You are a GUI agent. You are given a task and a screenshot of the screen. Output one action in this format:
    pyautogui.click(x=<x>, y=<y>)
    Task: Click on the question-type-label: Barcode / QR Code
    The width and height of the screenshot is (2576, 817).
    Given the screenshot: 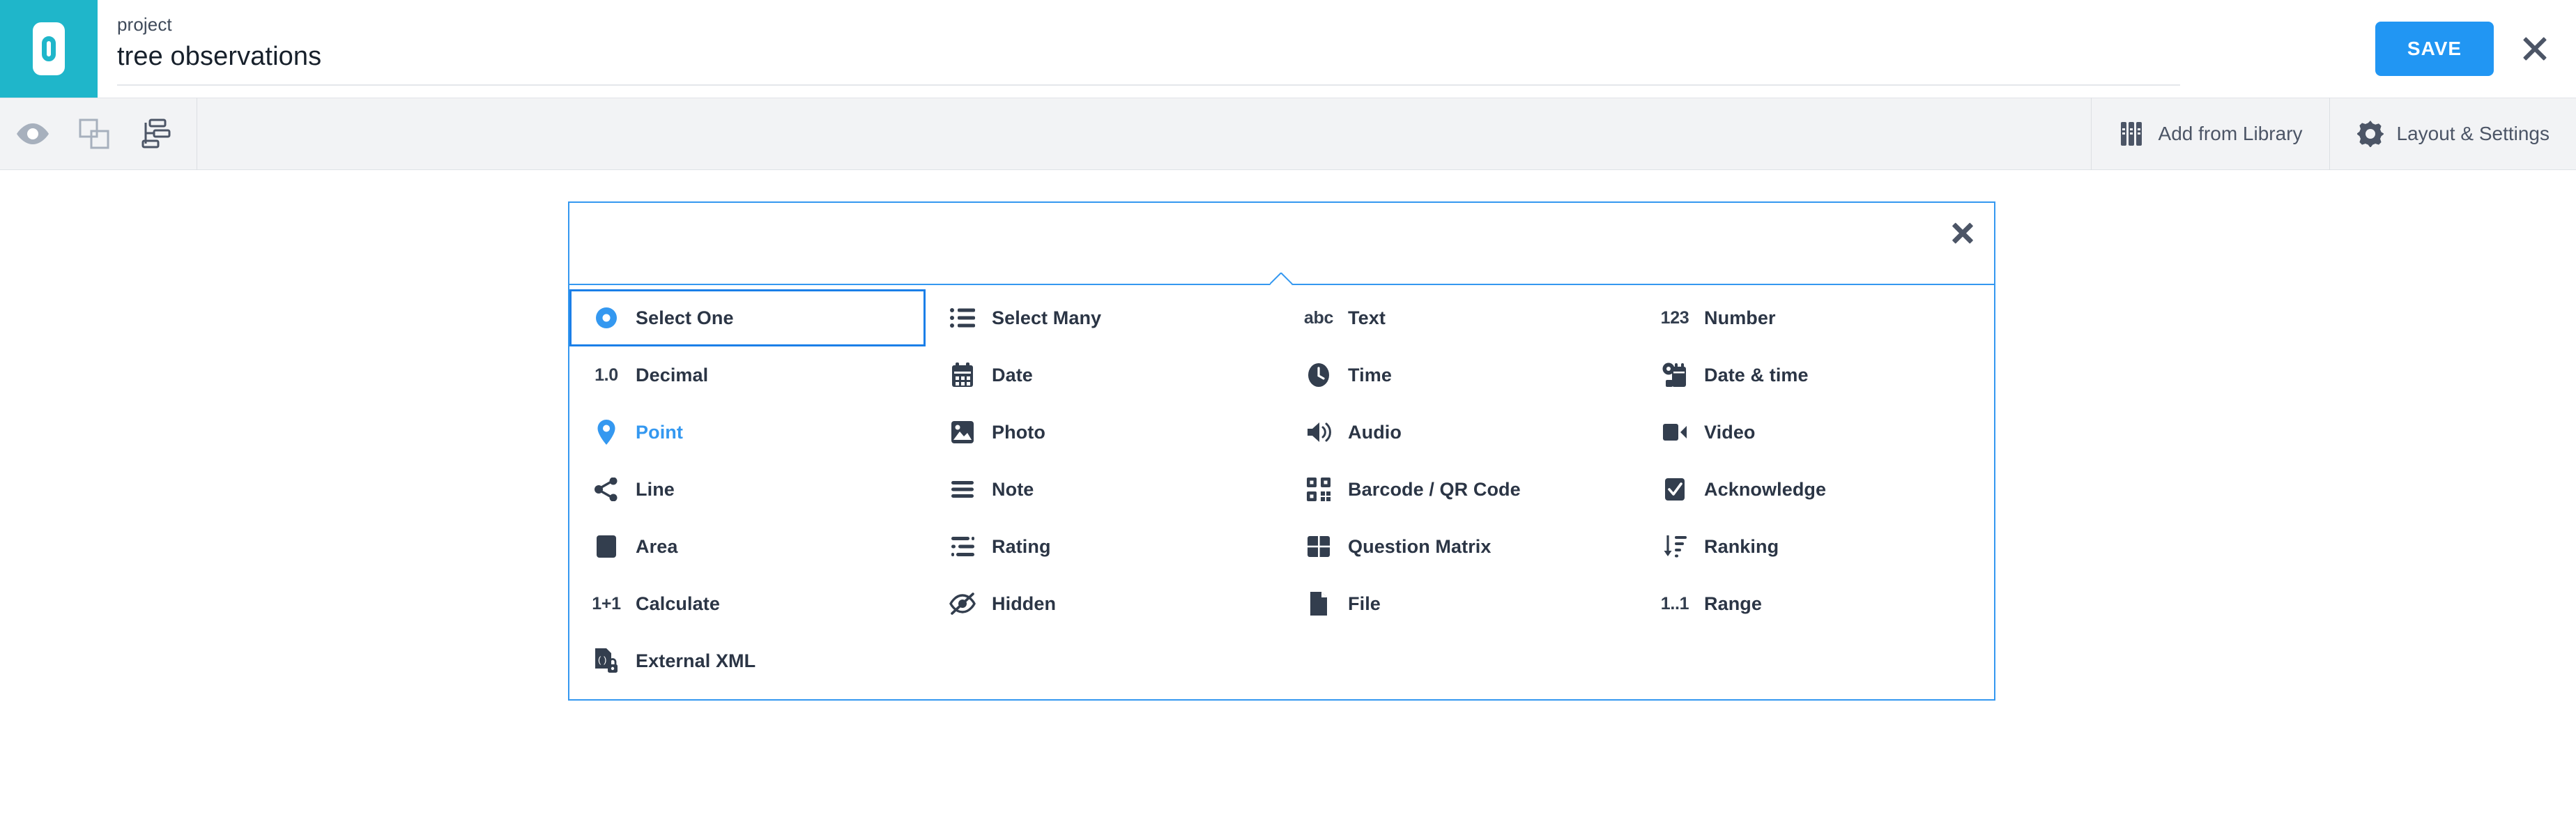 What is the action you would take?
    pyautogui.click(x=1434, y=489)
    